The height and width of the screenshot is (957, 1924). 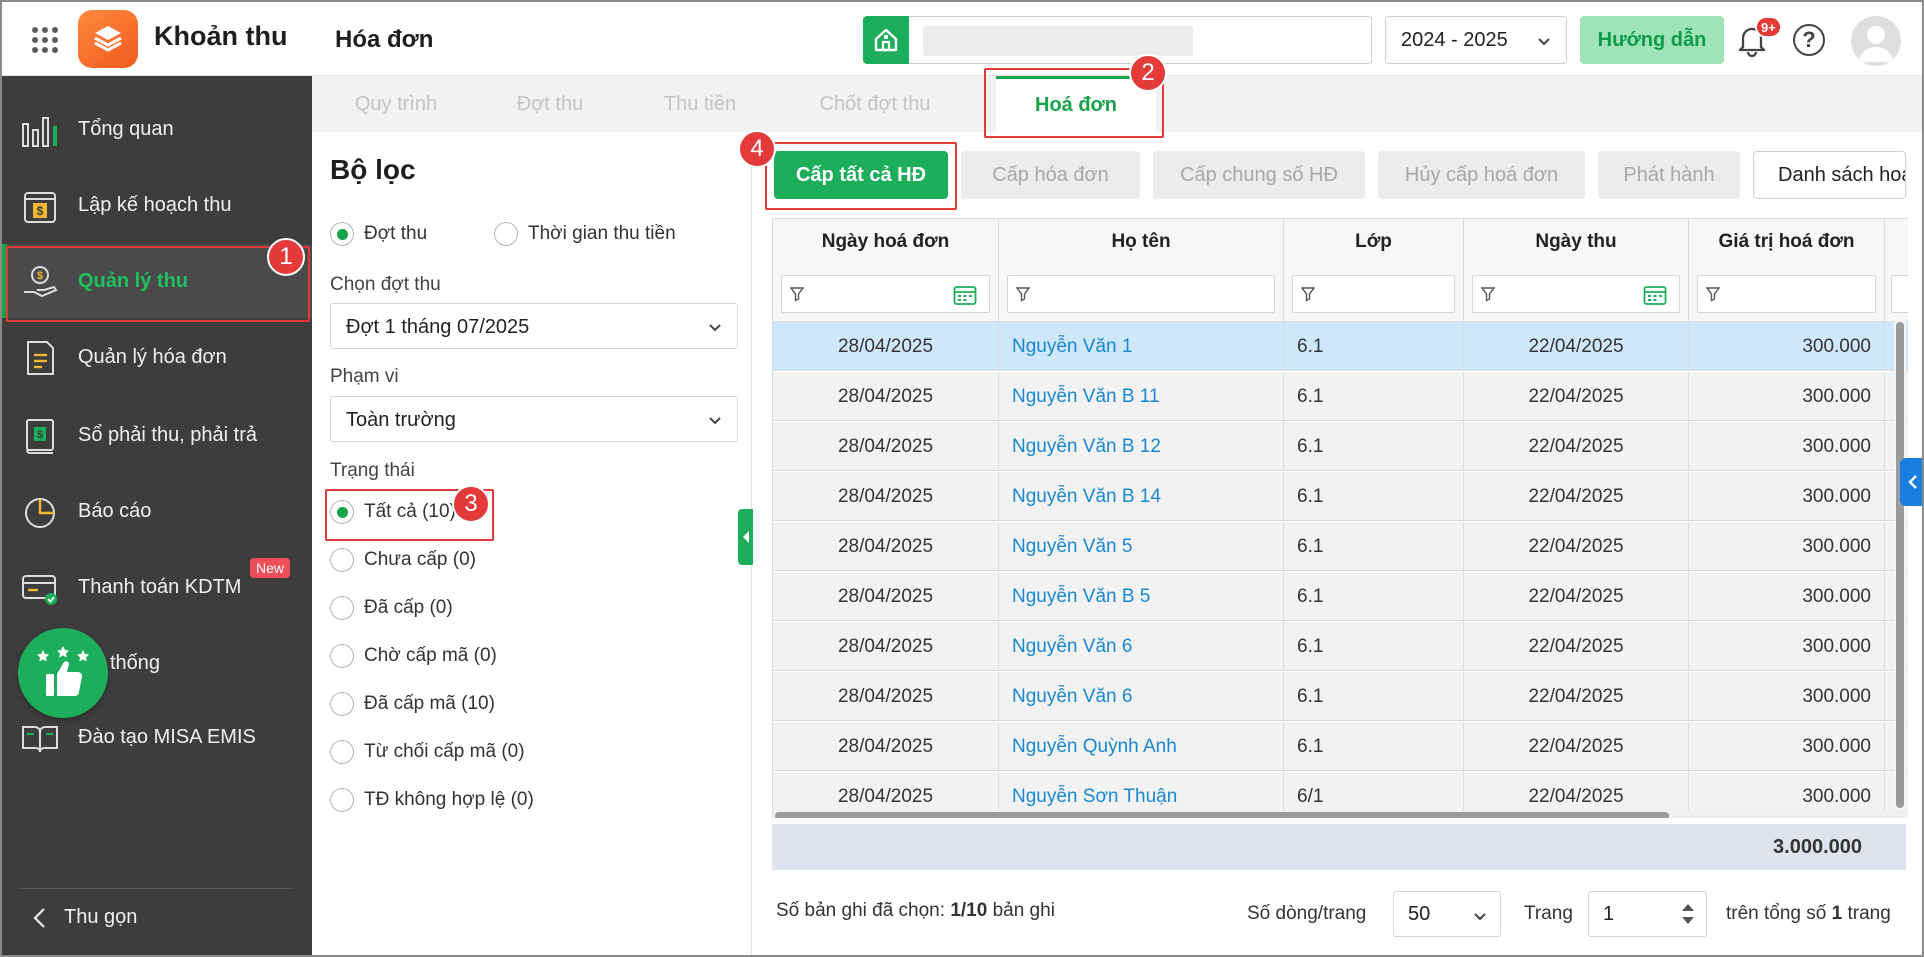 I want to click on guide-button: Hướng dẫn, so click(x=1652, y=40).